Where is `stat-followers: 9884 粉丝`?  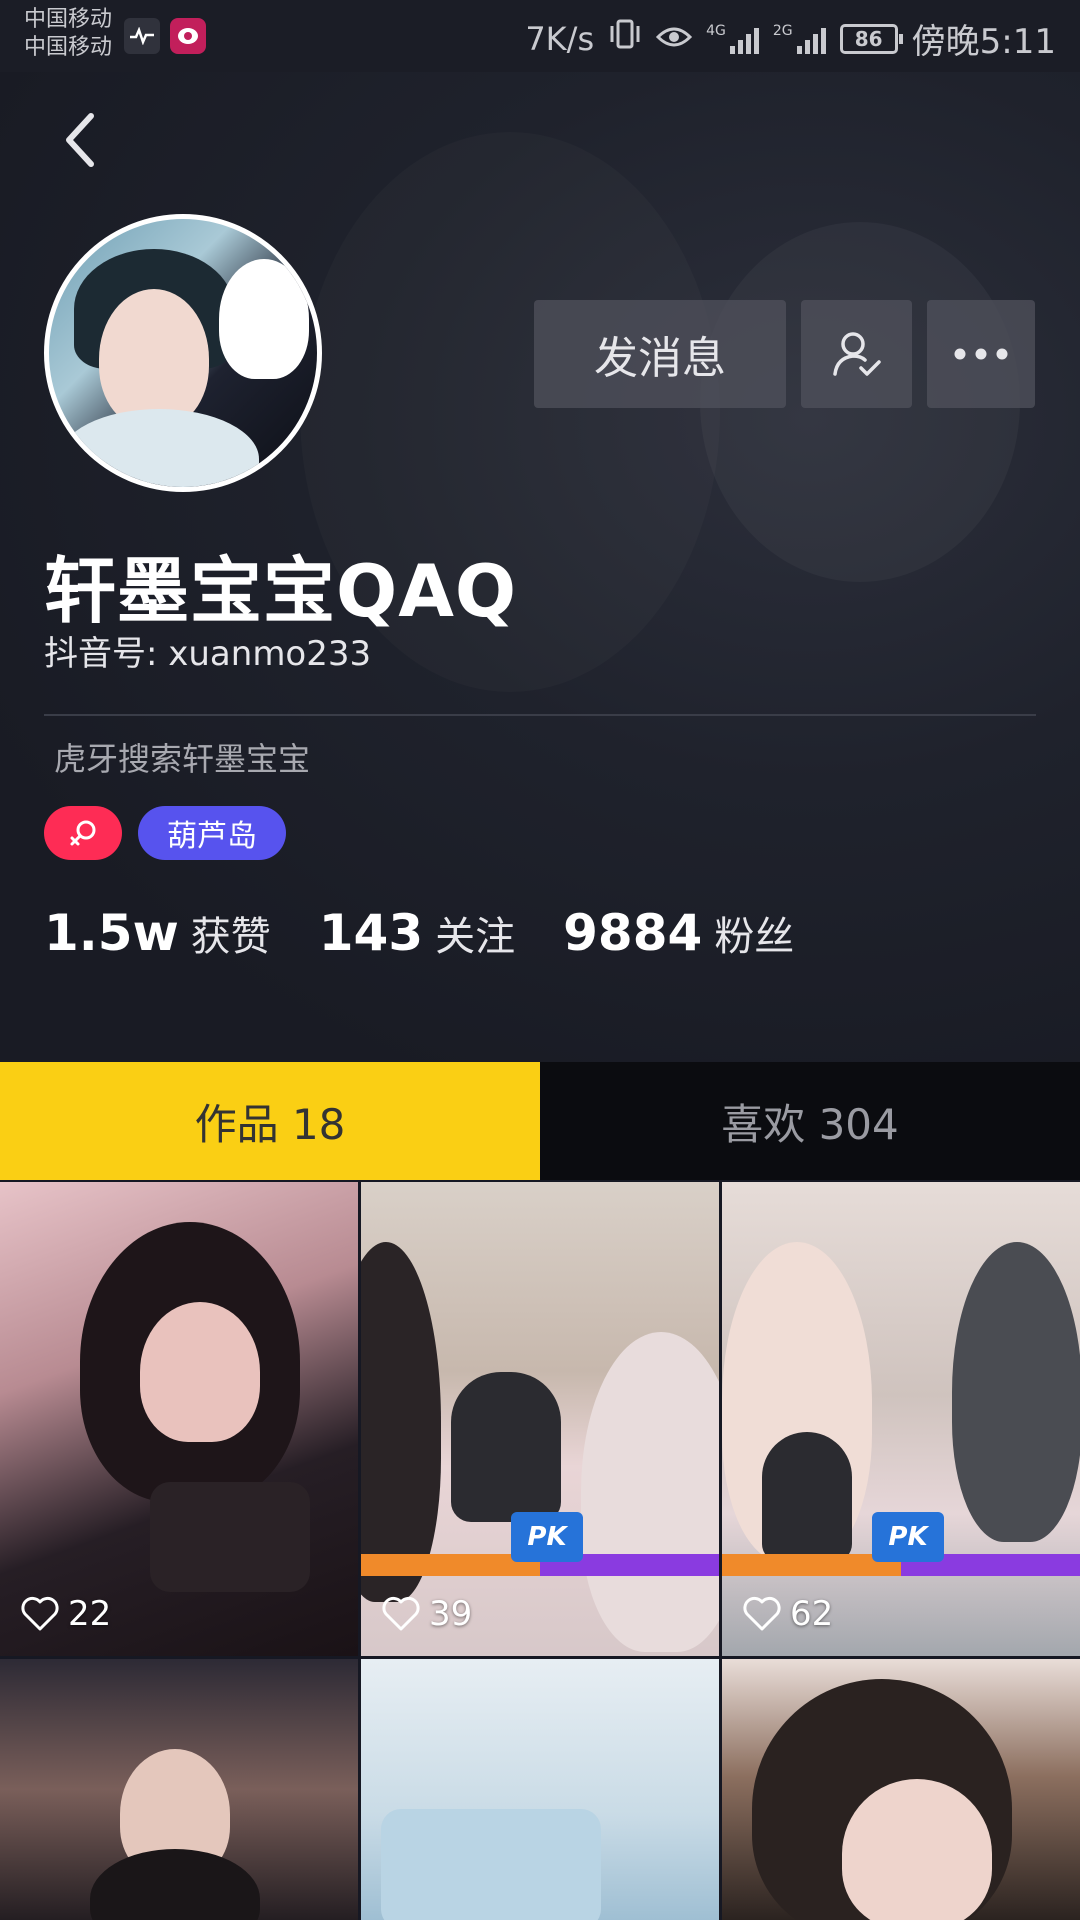 stat-followers: 9884 粉丝 is located at coordinates (678, 933).